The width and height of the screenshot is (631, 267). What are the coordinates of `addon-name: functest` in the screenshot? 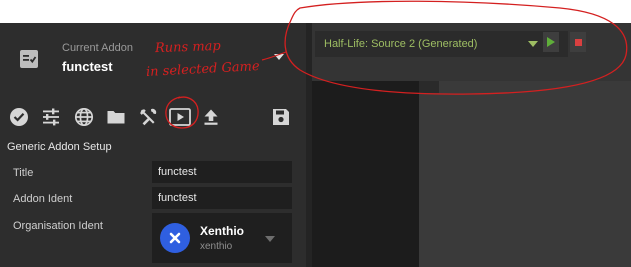 It's located at (87, 66).